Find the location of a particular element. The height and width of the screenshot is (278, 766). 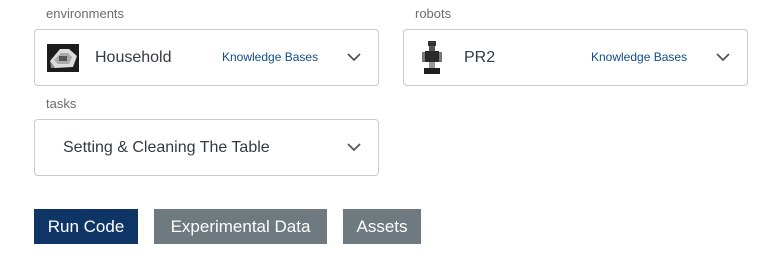

household-scene-icon is located at coordinates (63, 58).